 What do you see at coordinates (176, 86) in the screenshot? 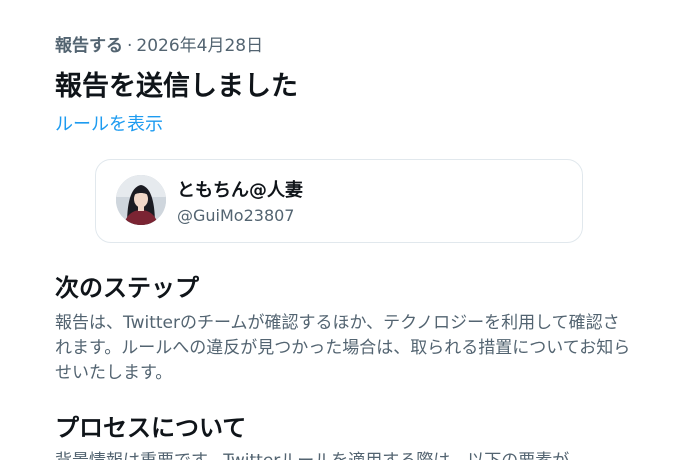
I see `page-title: 報告を送信しました` at bounding box center [176, 86].